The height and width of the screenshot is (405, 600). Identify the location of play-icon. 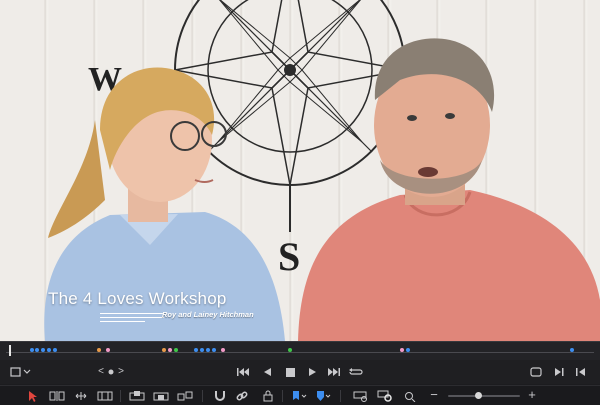
(312, 372).